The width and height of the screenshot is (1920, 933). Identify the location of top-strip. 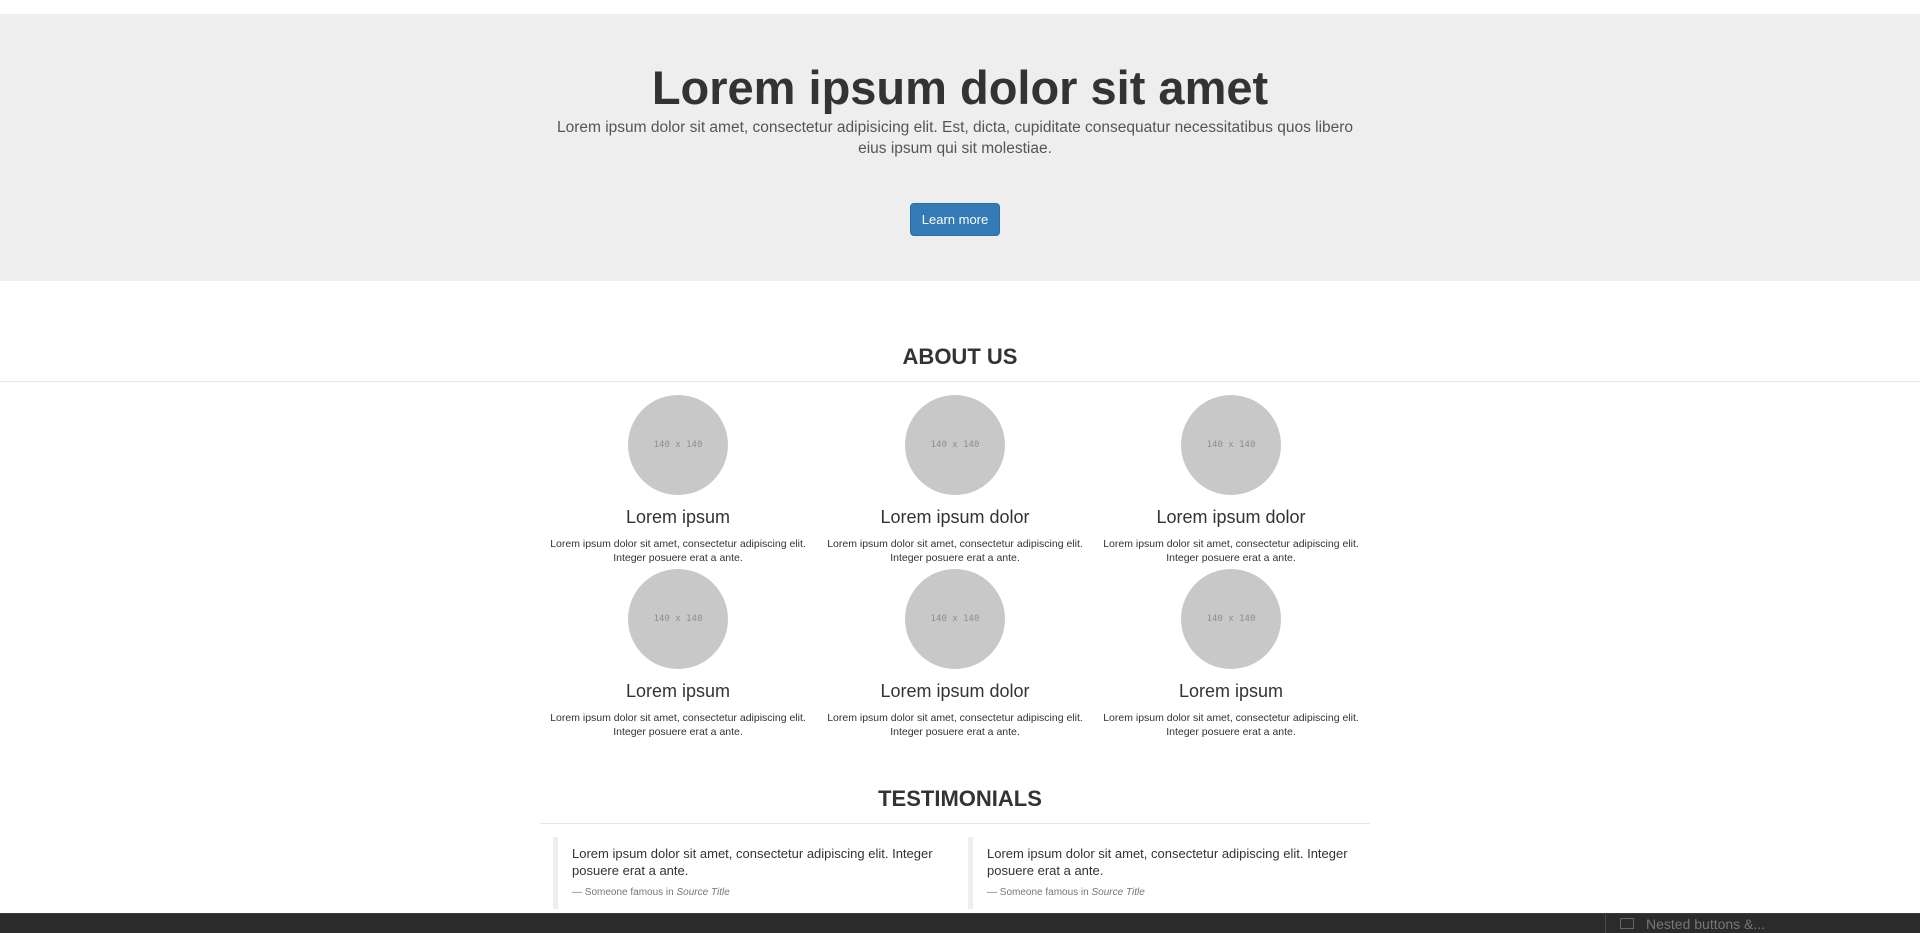
(960, 7).